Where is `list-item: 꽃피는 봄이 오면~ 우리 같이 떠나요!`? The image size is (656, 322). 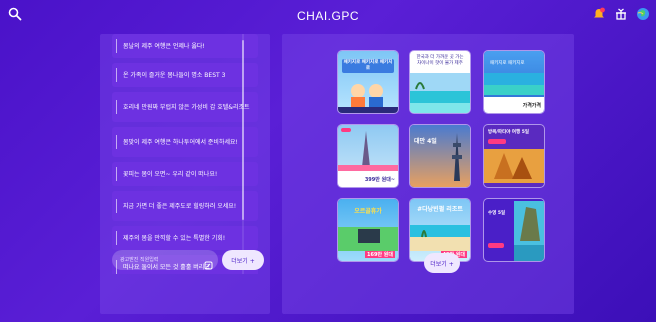
list-item: 꽃피는 봄이 오면~ 우리 같이 떠나요! is located at coordinates (185, 174).